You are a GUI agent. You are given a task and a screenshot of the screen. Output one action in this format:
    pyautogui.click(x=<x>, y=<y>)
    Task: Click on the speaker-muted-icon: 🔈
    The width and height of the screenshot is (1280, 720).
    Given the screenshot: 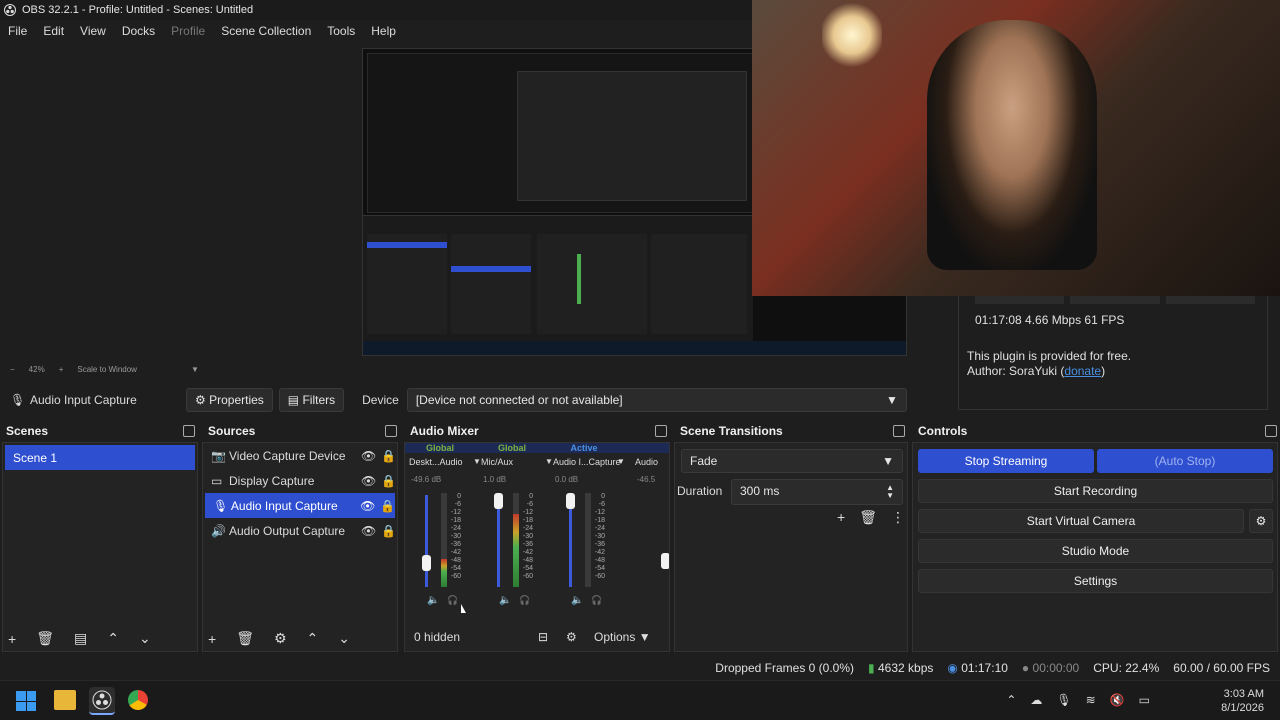 What is the action you would take?
    pyautogui.click(x=577, y=600)
    